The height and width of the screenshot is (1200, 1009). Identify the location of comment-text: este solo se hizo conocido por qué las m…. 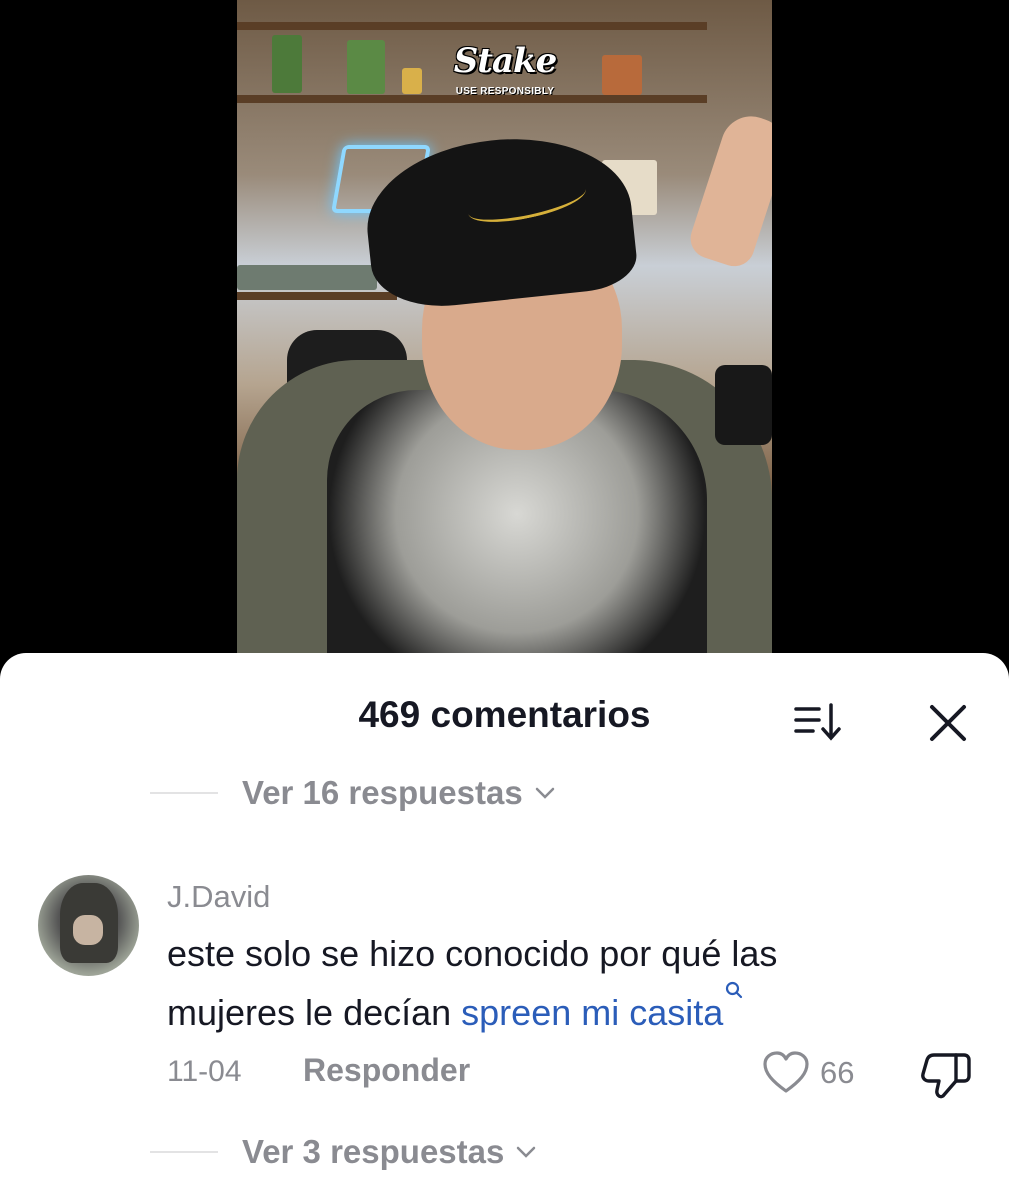
(537, 983).